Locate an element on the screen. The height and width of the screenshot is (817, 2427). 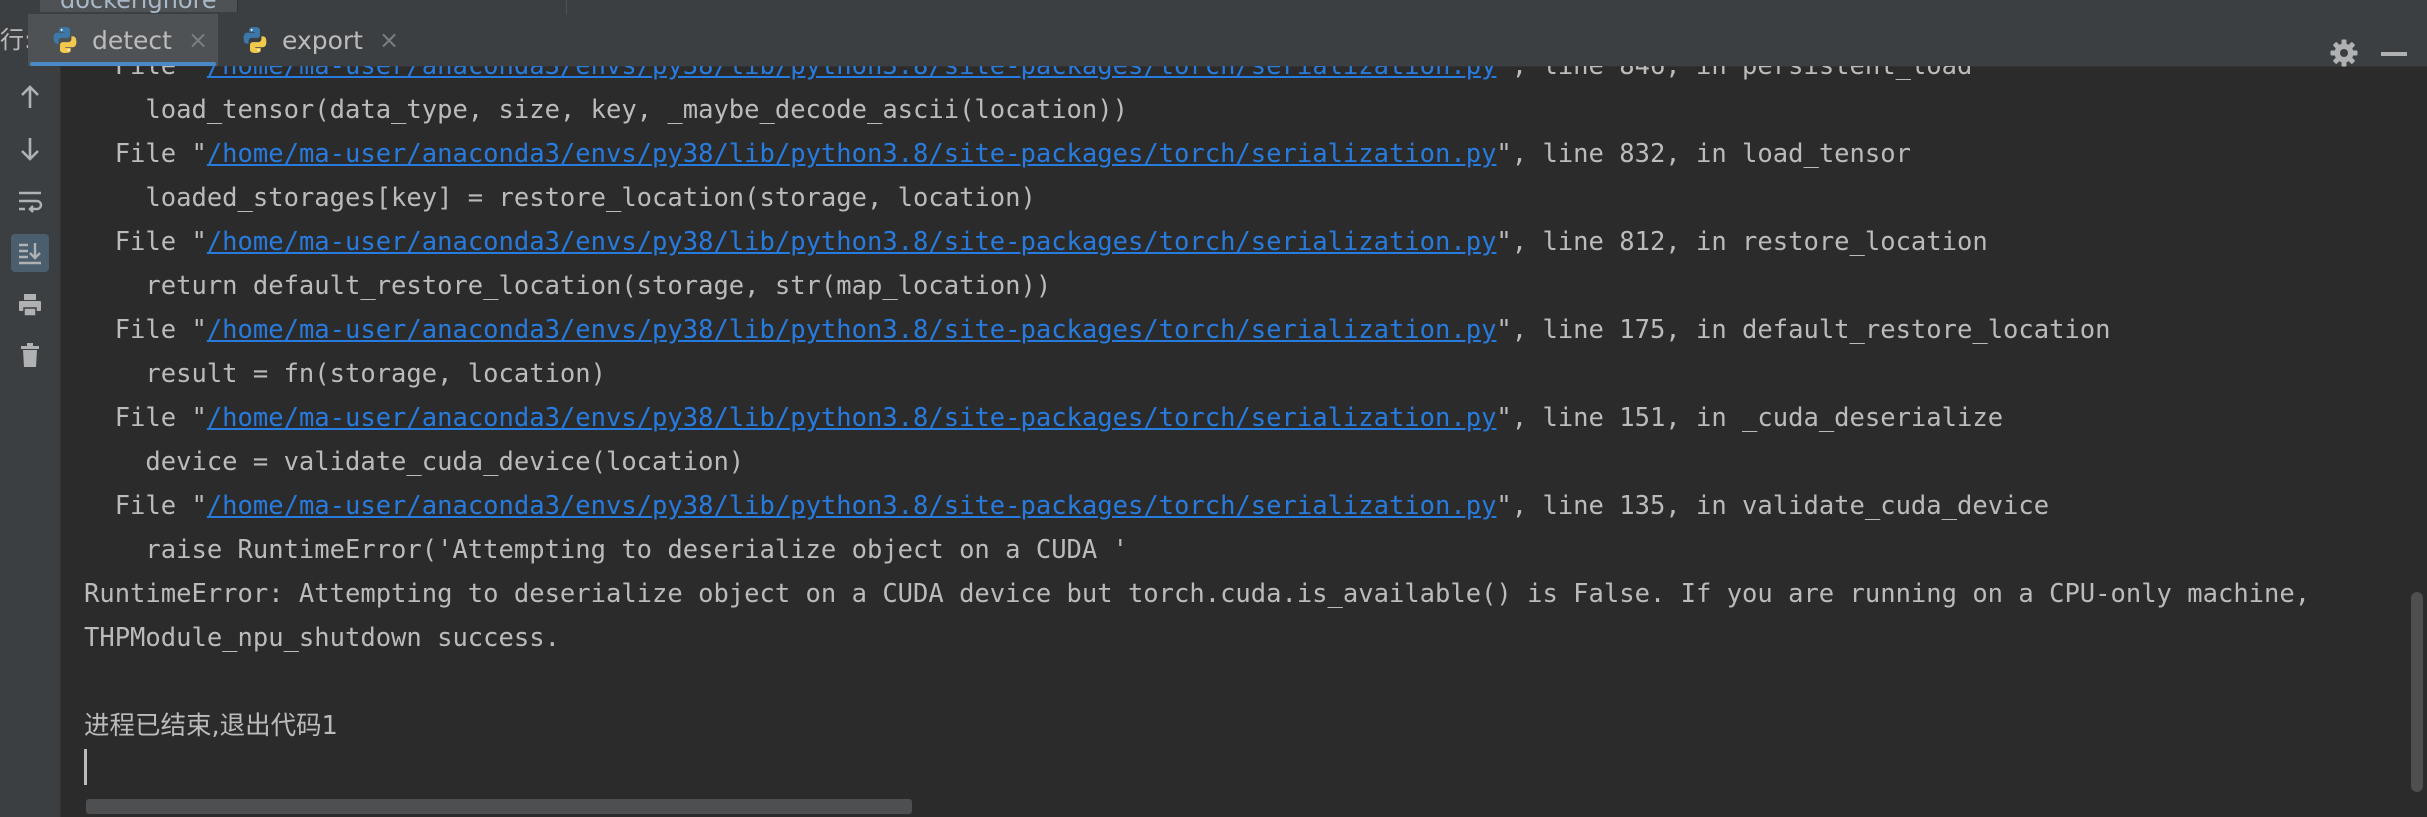
console-toolbar is located at coordinates (30, 441).